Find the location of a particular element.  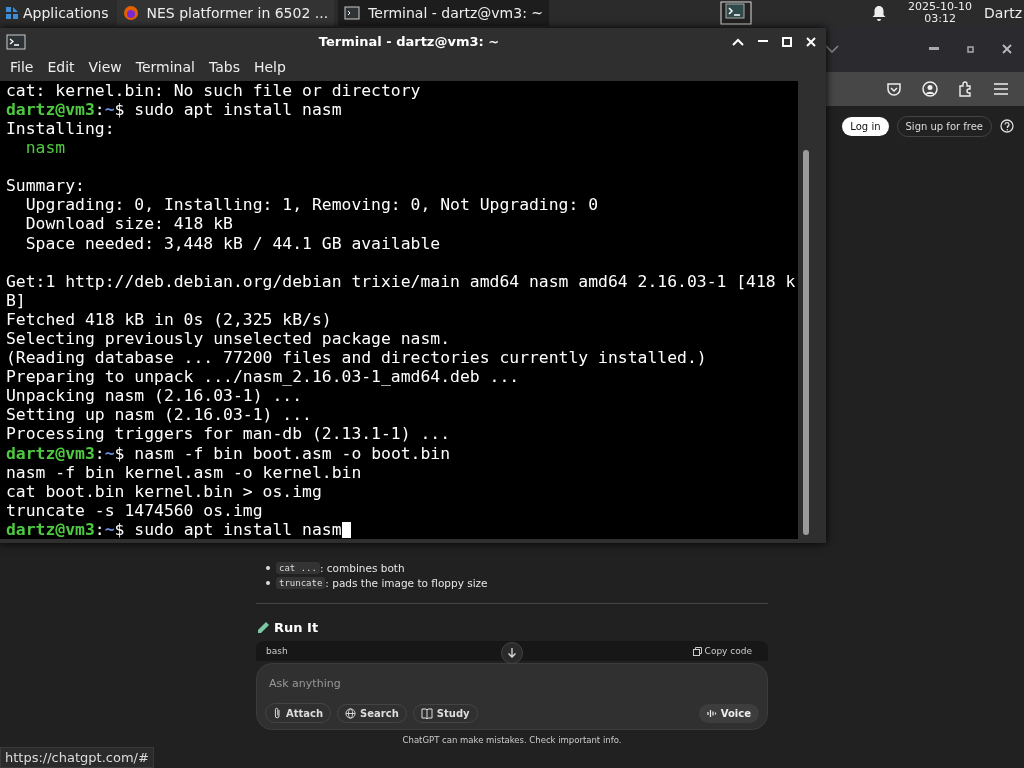

output-line: B] is located at coordinates (16, 300).